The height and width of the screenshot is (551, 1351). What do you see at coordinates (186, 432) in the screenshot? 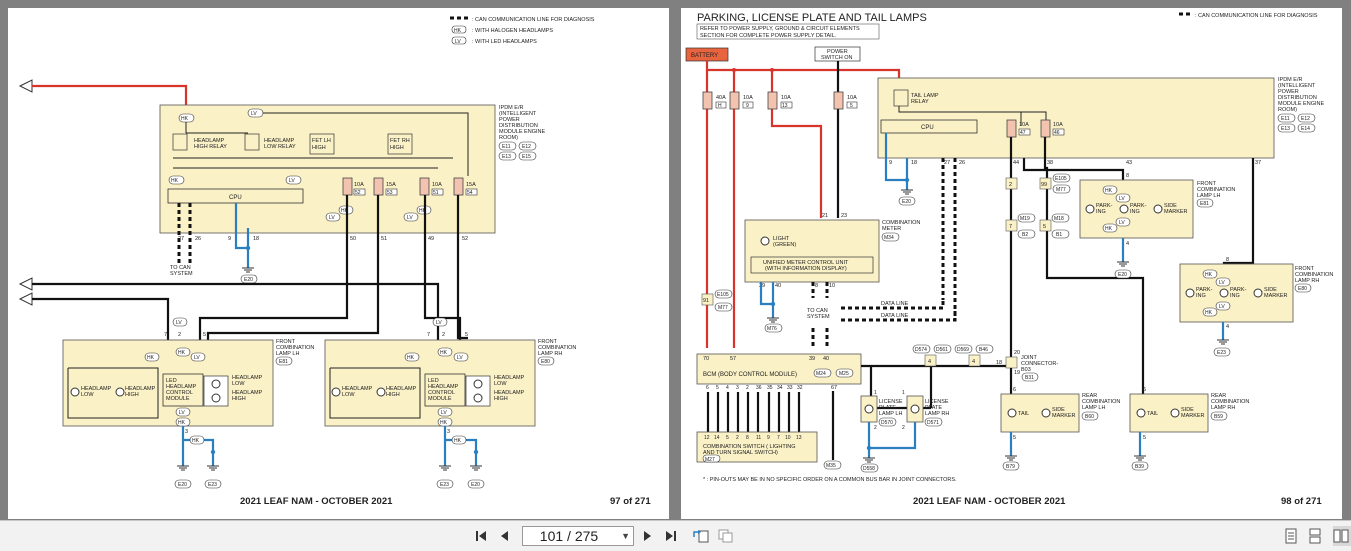
I see `svg-text: 3` at bounding box center [186, 432].